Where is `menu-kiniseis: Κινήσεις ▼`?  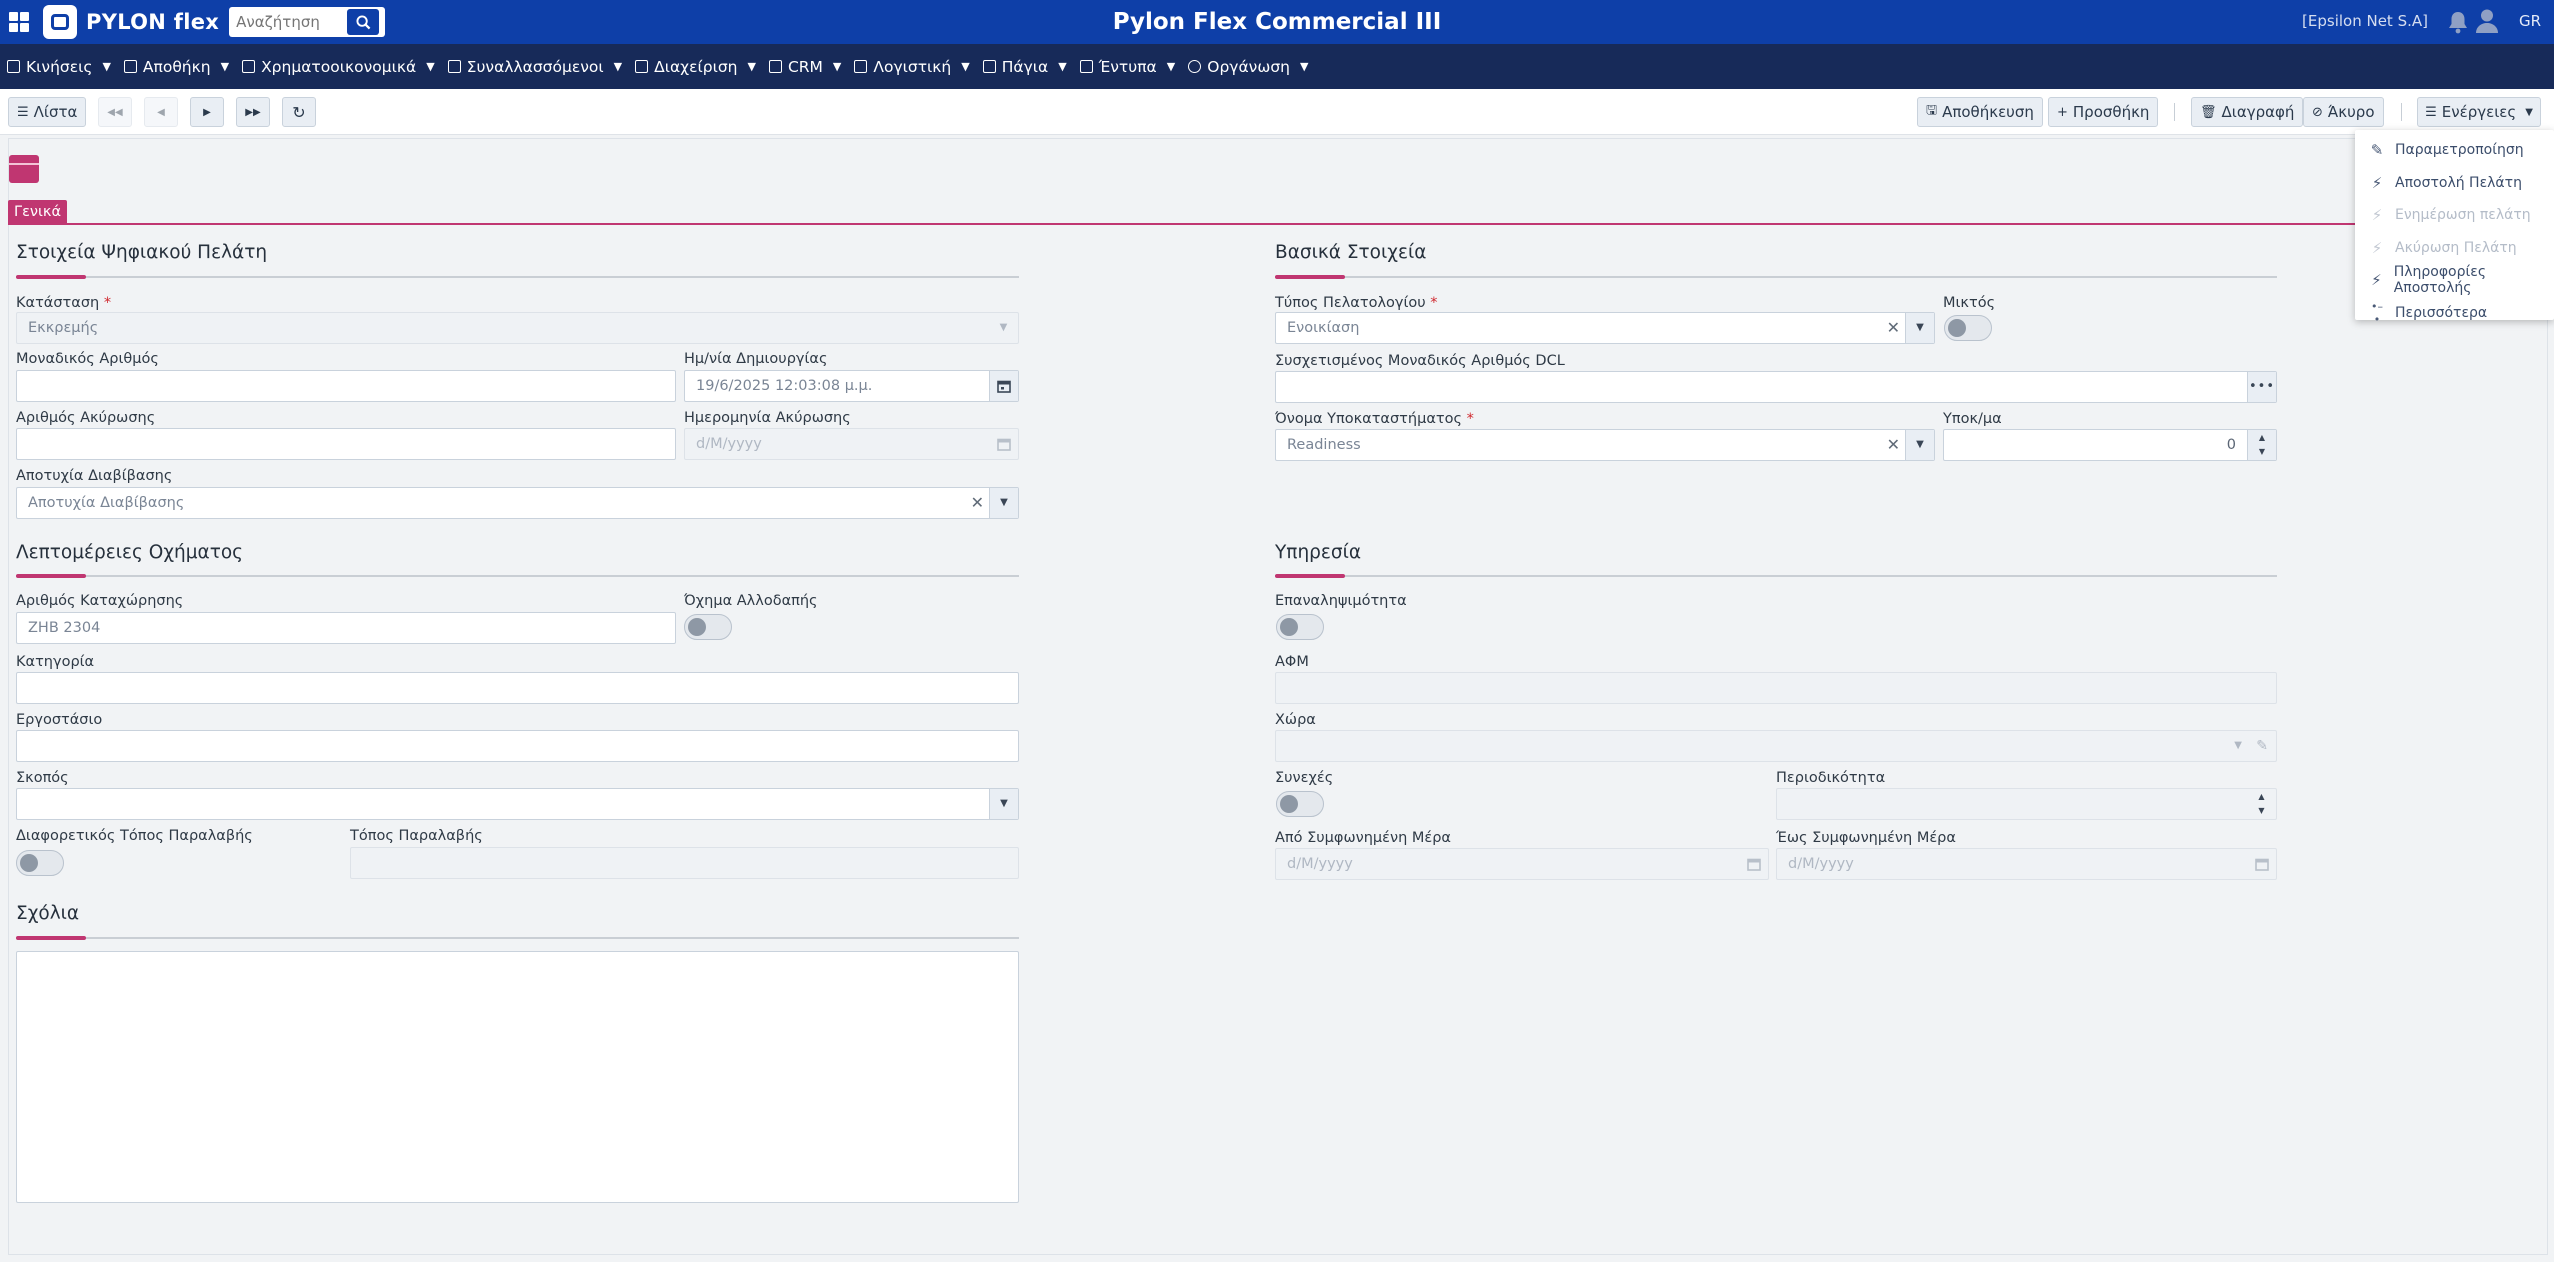 menu-kiniseis: Κινήσεις ▼ is located at coordinates (59, 67).